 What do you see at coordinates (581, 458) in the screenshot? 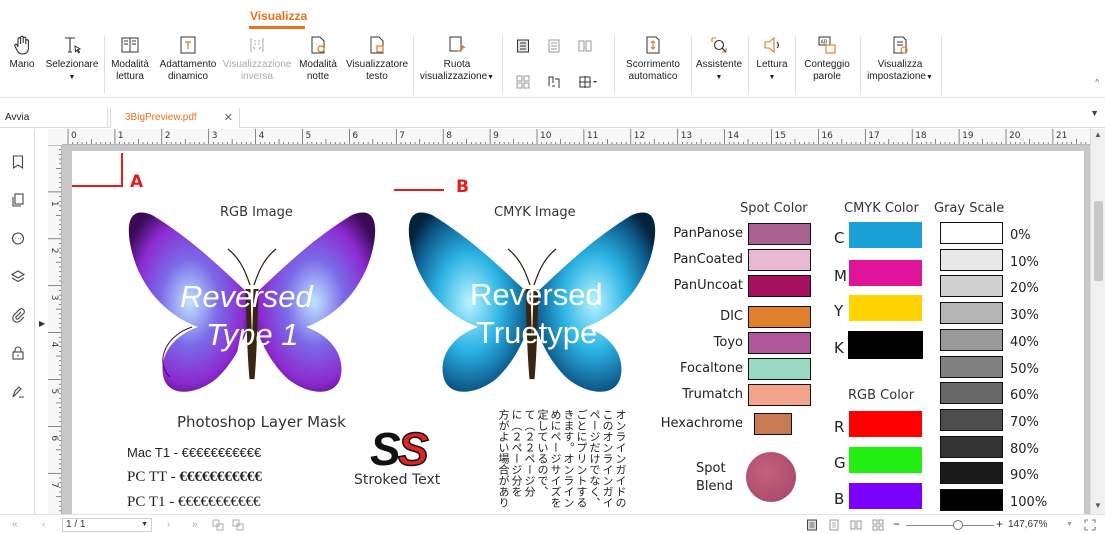
I see `japanese-text-column: ごとにプリントする` at bounding box center [581, 458].